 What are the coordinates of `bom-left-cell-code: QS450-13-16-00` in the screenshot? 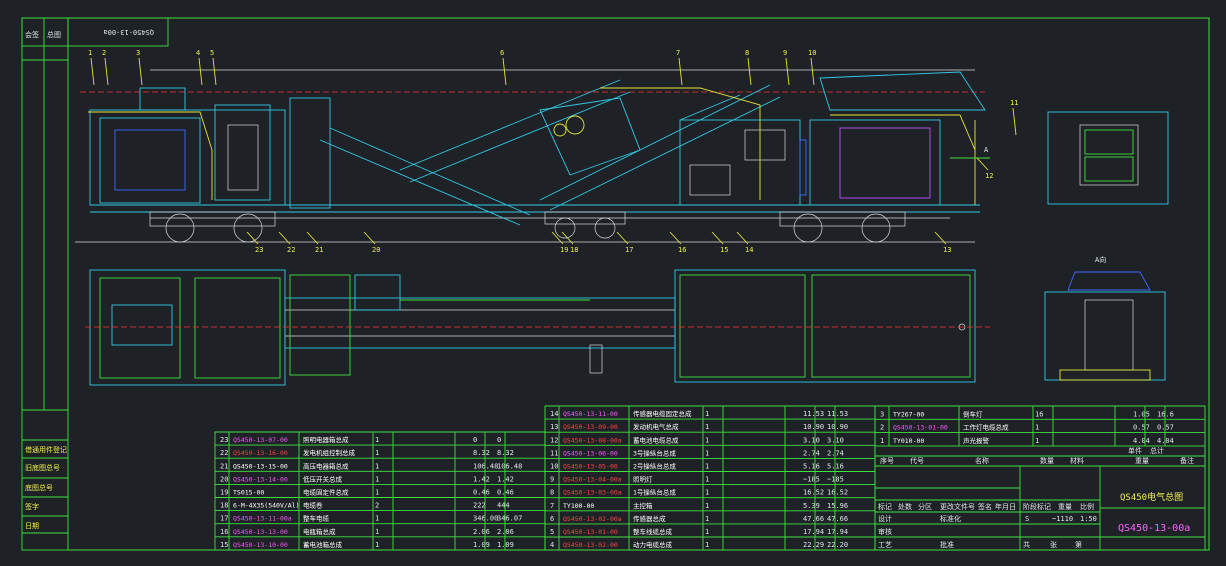 It's located at (260, 453).